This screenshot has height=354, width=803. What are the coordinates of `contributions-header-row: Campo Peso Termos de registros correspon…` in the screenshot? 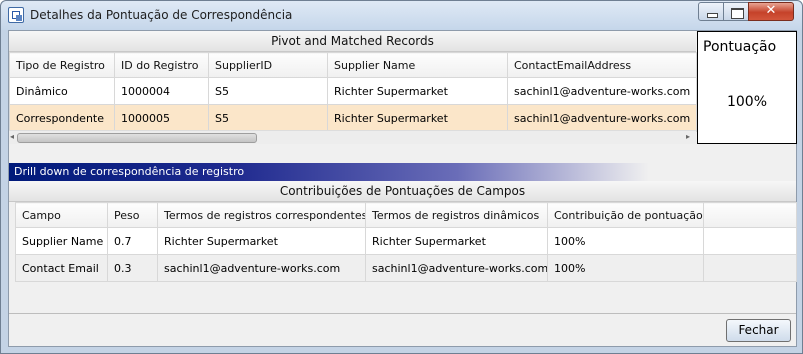 It's located at (406, 215).